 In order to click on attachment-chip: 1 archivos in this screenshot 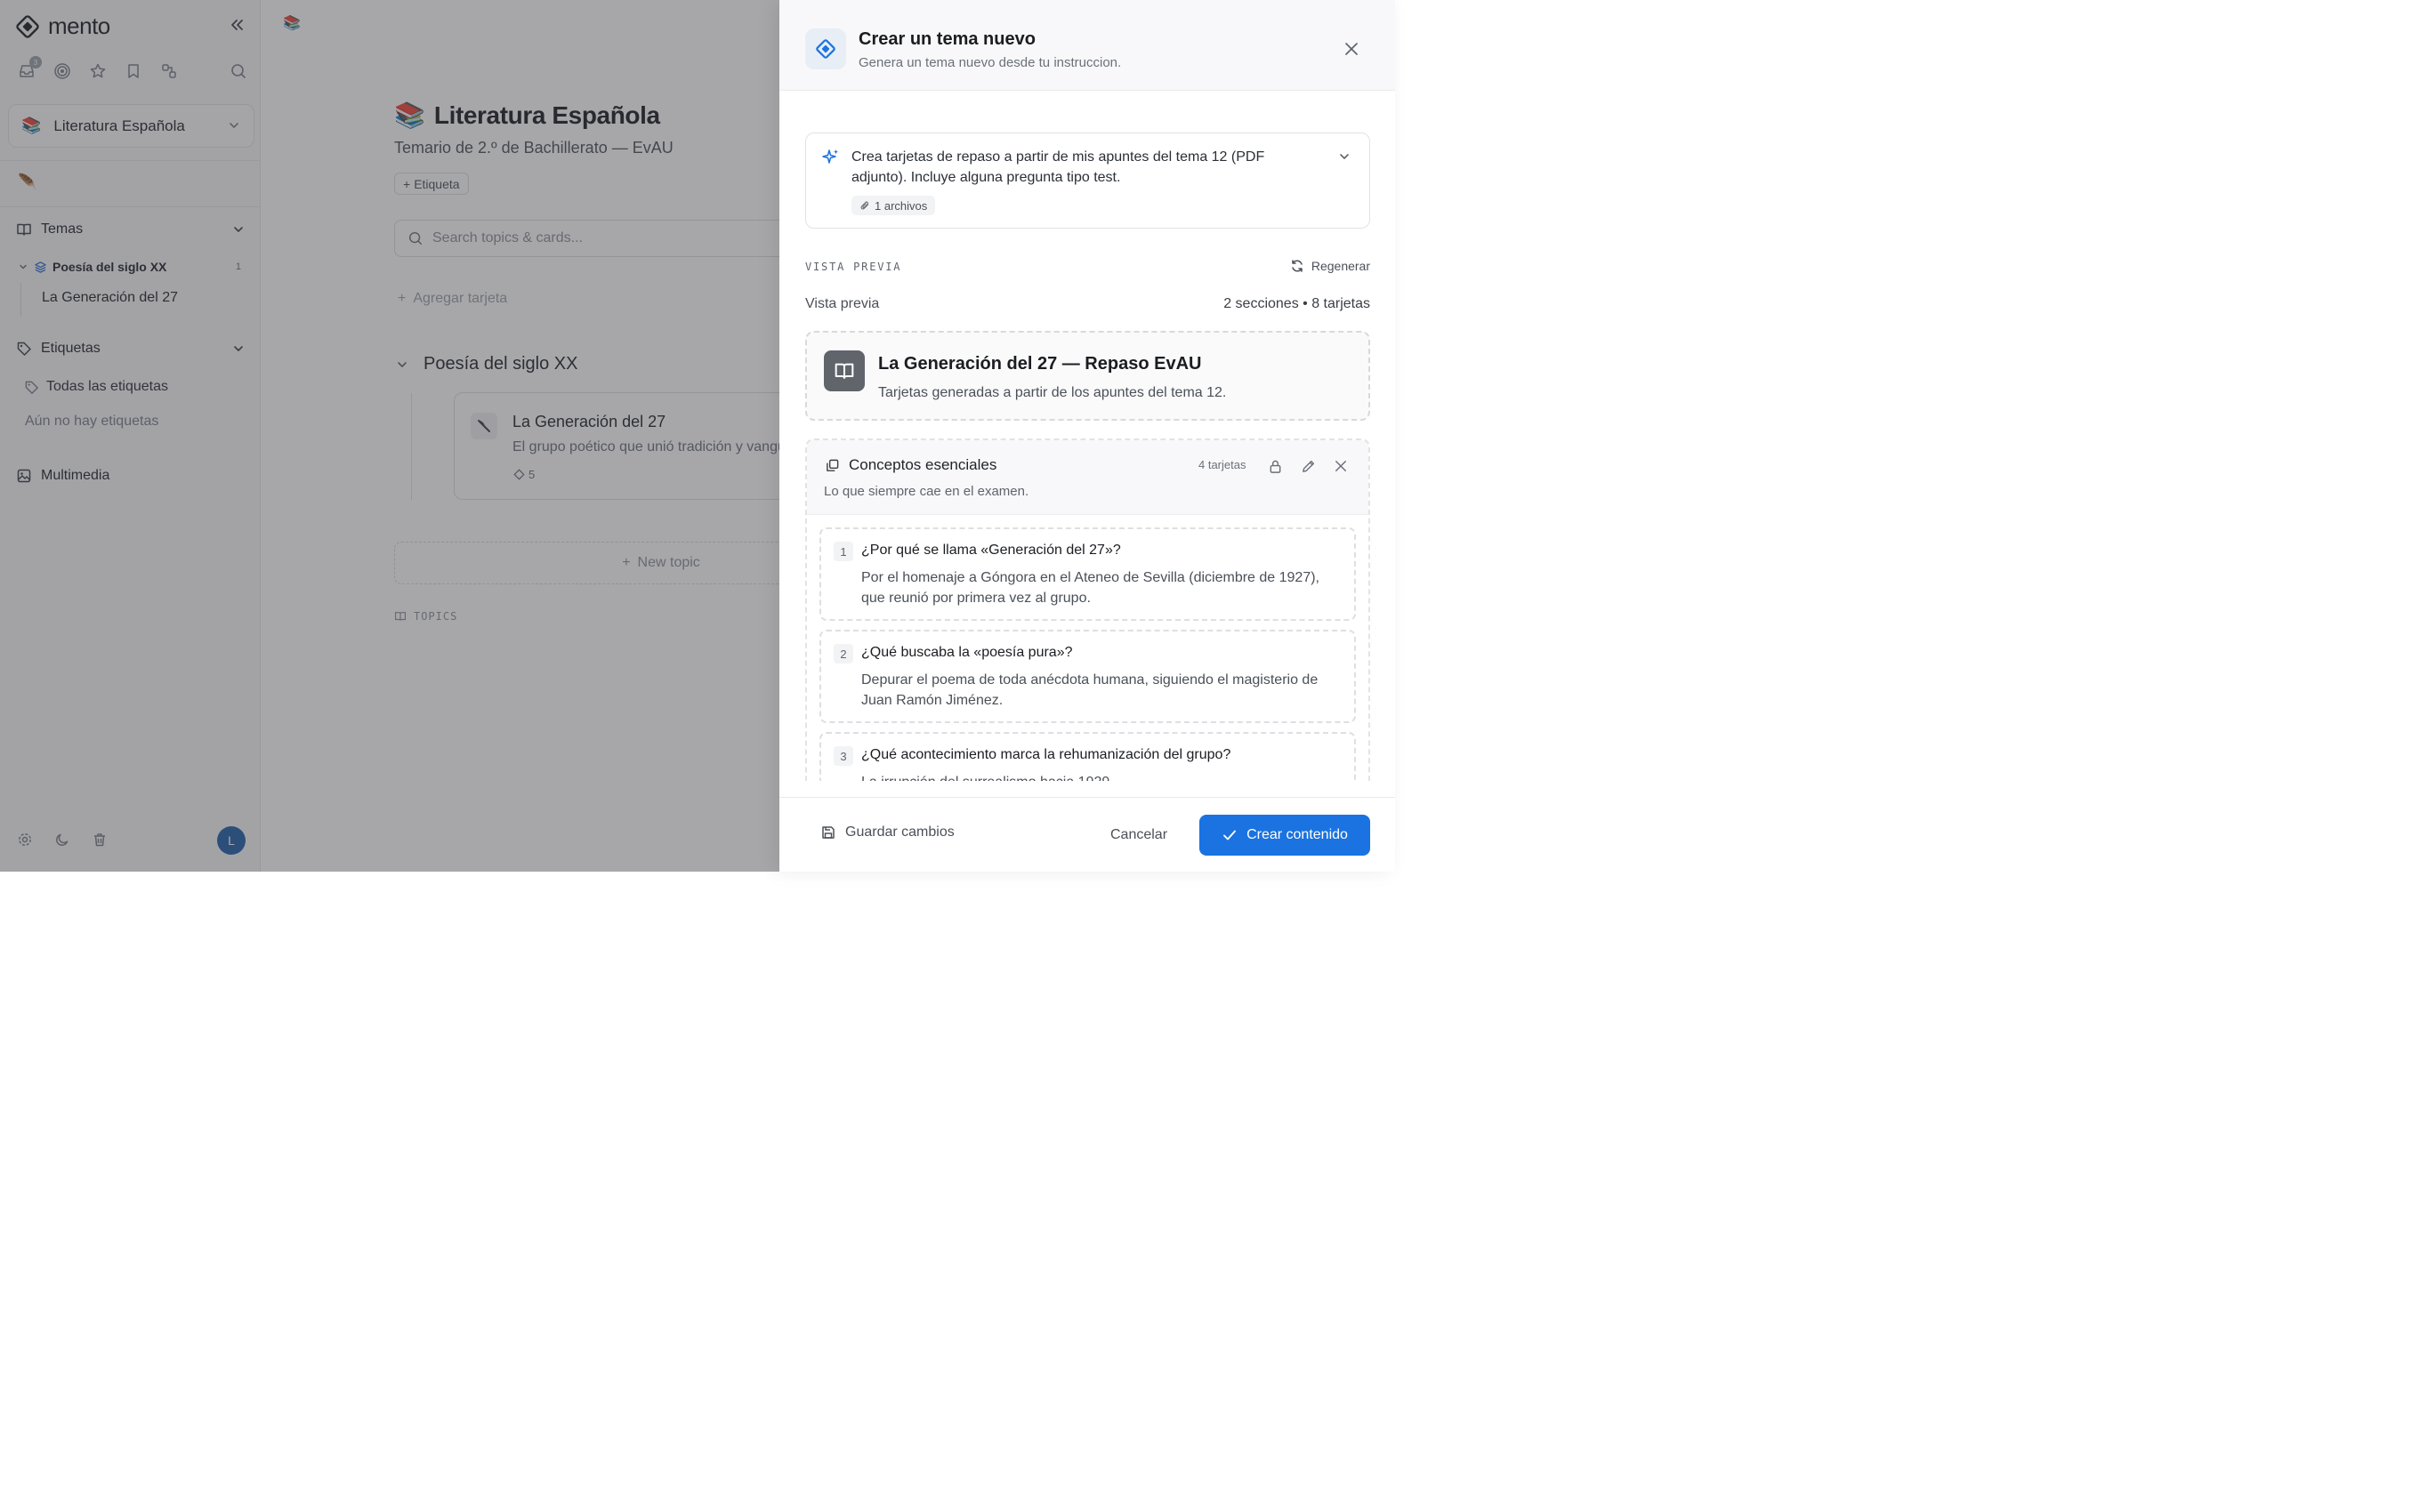, I will do `click(893, 205)`.